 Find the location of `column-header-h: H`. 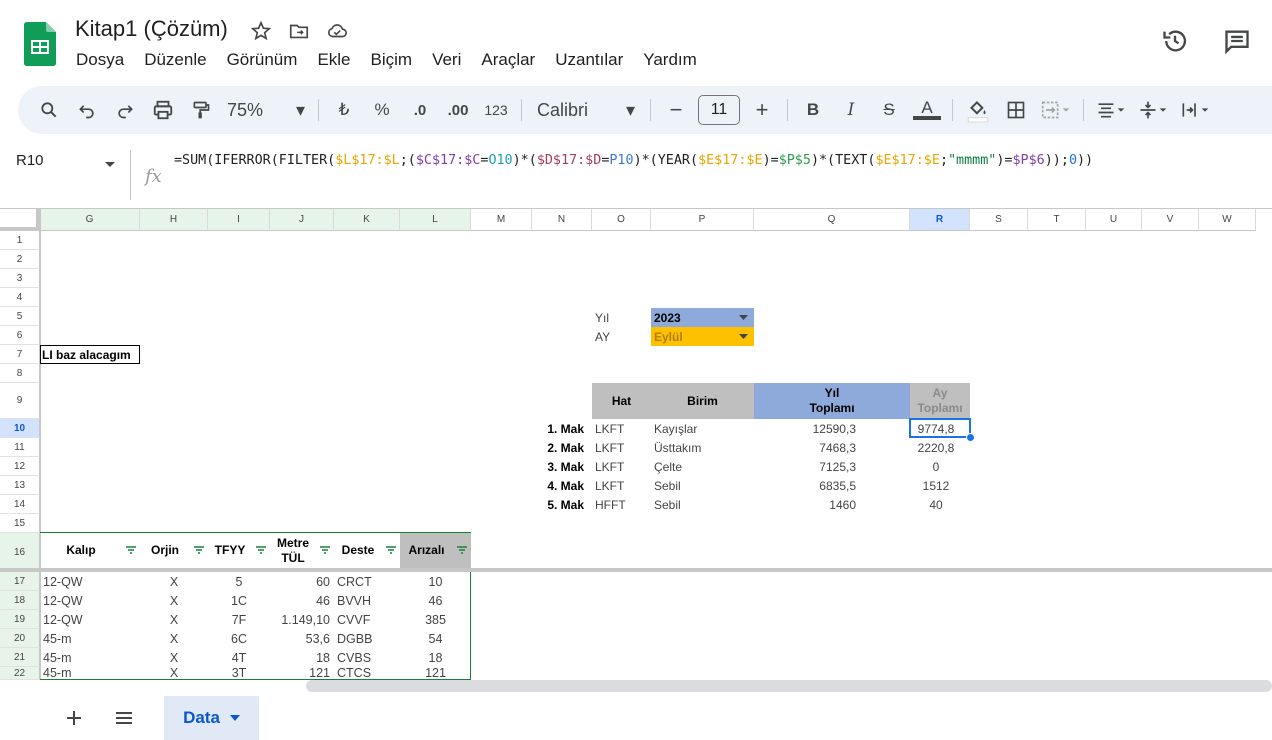

column-header-h: H is located at coordinates (174, 220).